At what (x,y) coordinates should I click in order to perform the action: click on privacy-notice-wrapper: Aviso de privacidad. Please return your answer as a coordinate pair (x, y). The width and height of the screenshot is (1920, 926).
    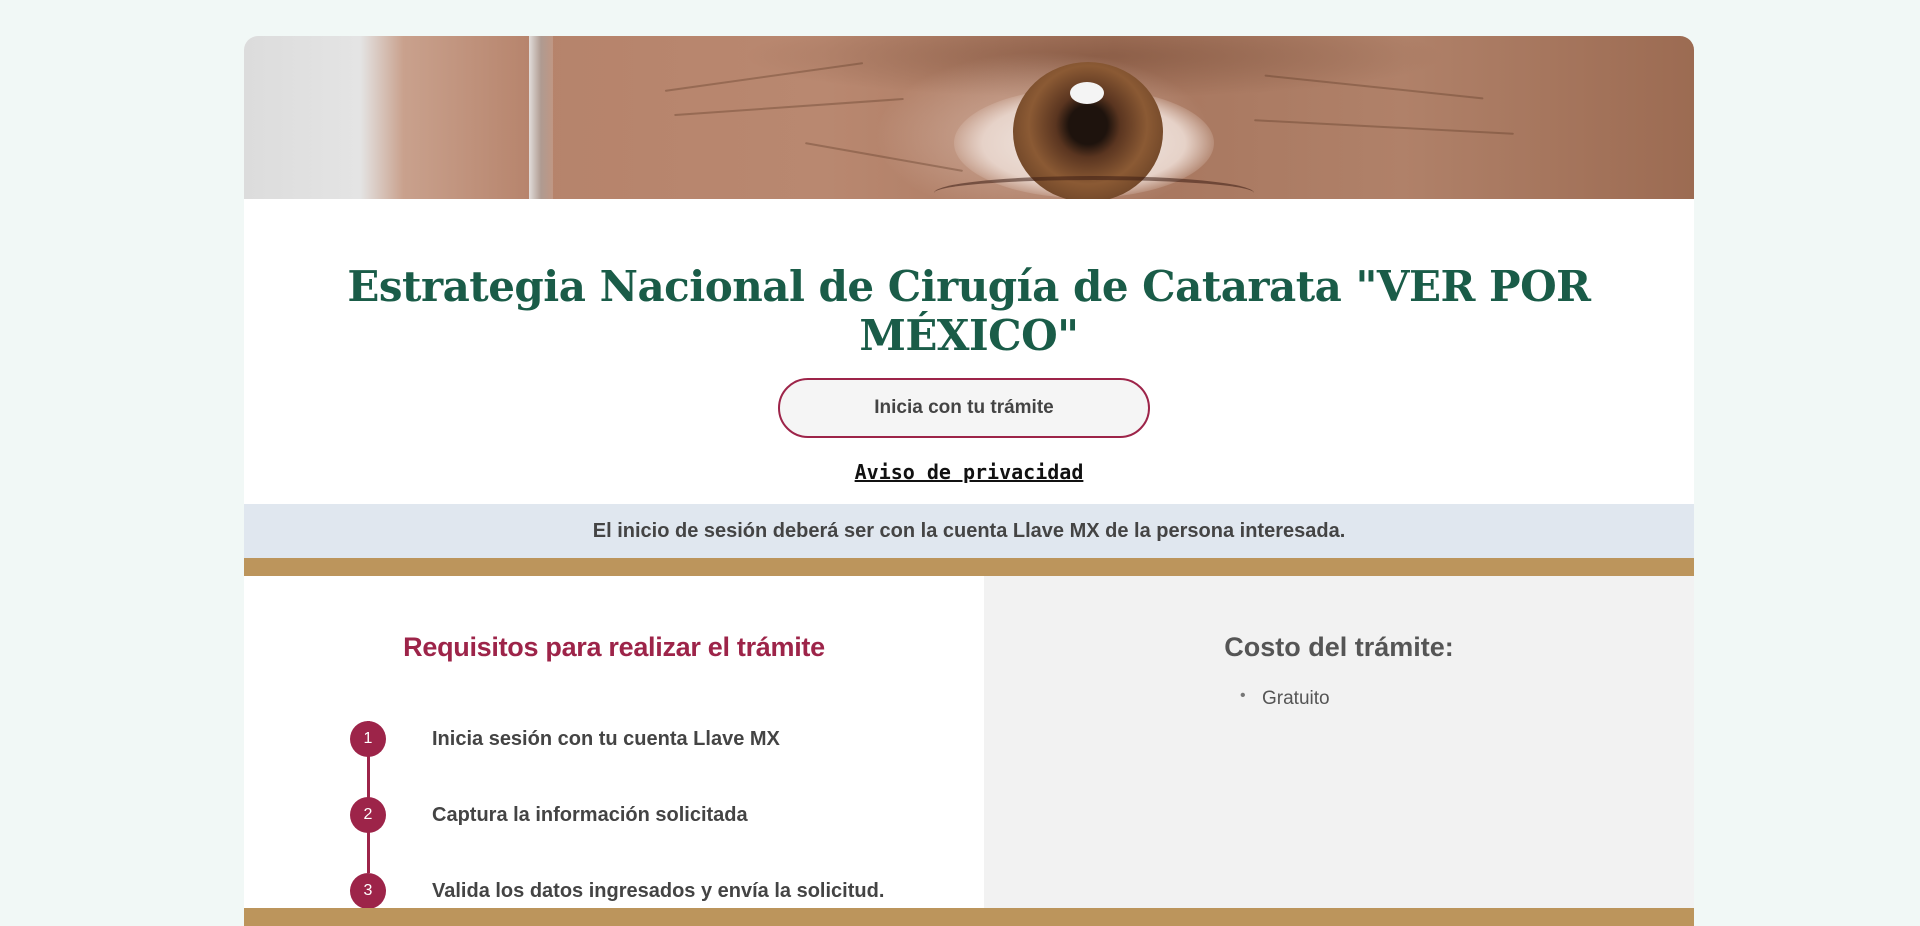
    Looking at the image, I should click on (969, 472).